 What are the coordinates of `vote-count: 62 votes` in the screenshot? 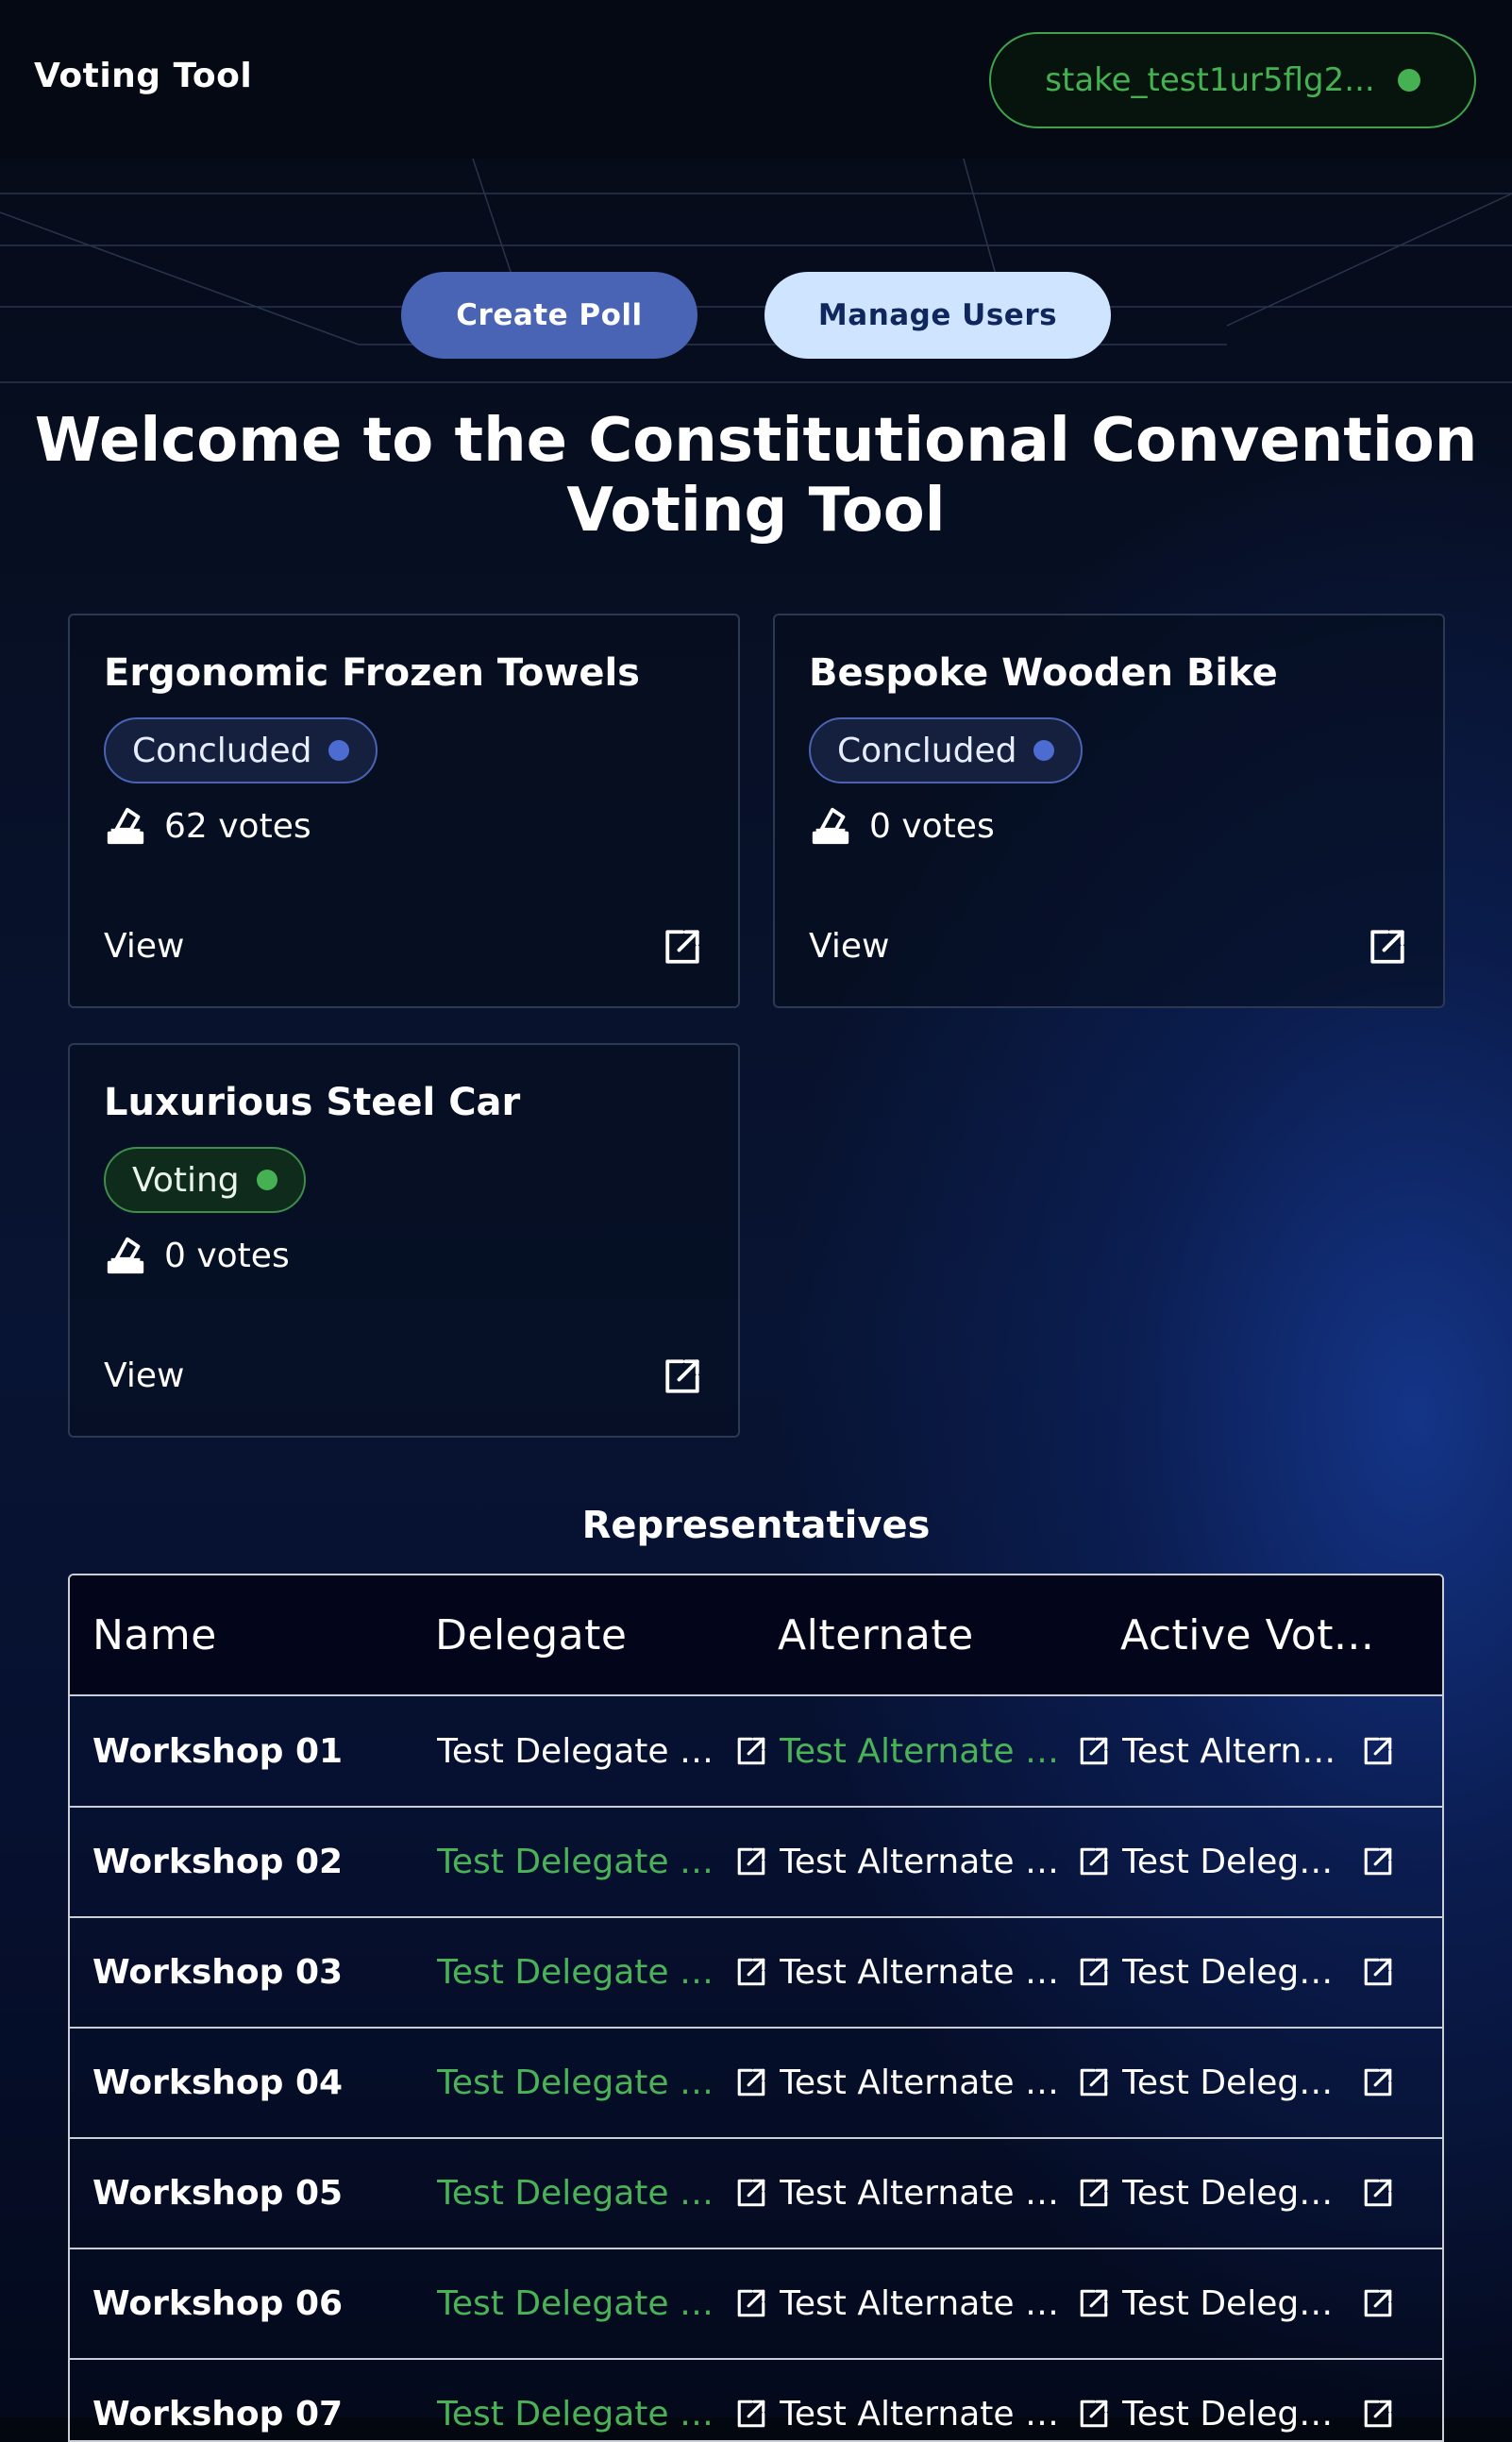 It's located at (207, 826).